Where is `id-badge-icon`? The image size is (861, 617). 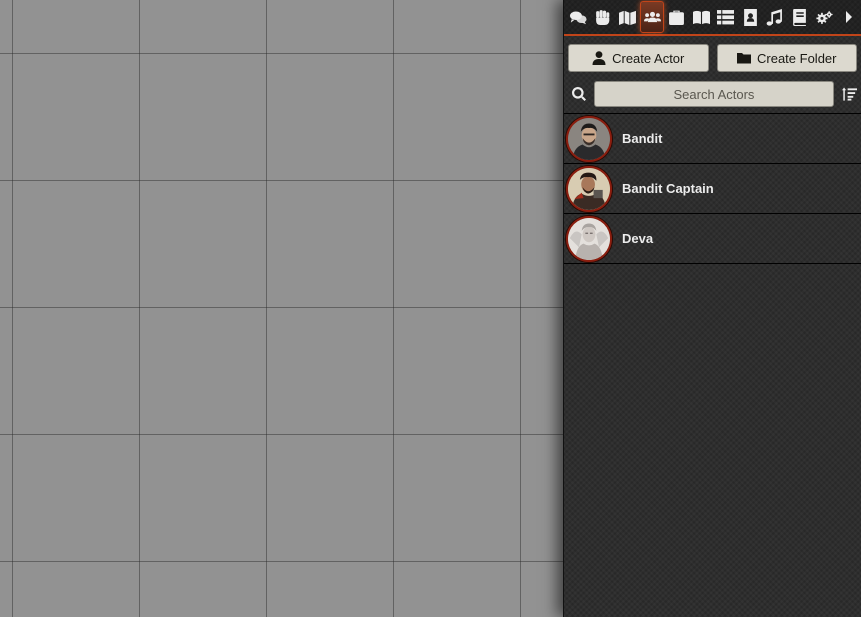
id-badge-icon is located at coordinates (750, 17).